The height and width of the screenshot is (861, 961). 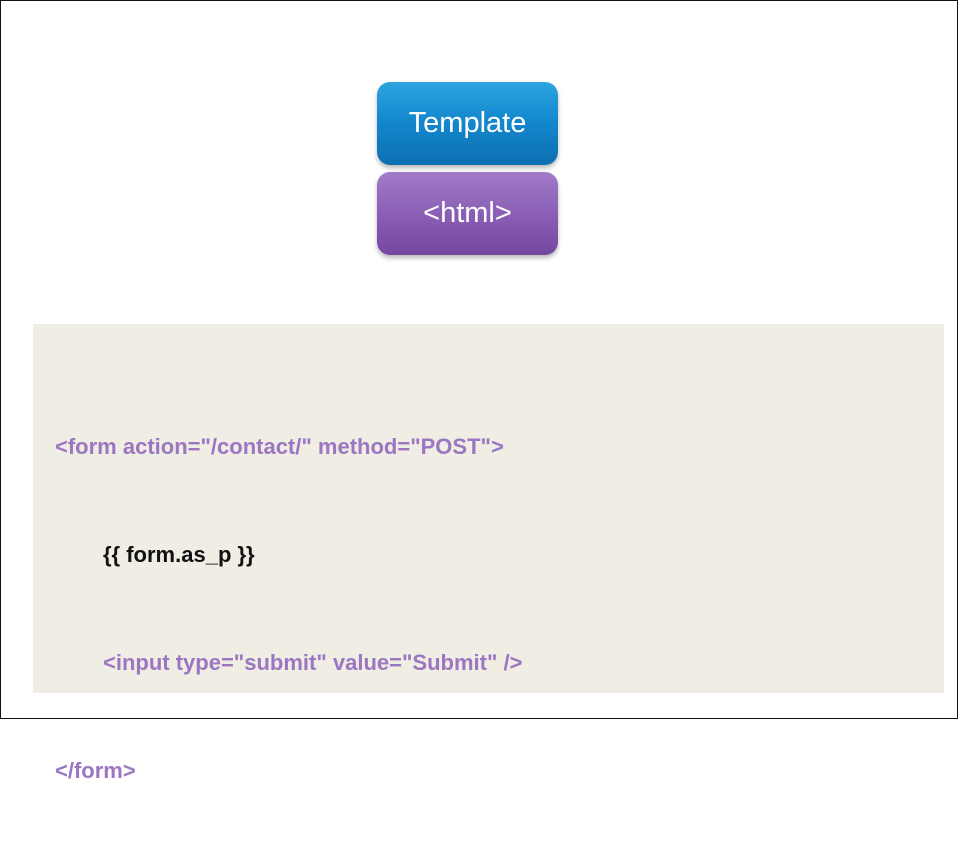 I want to click on code-line-template-tag: {{ form.as_p }}, so click(x=179, y=554).